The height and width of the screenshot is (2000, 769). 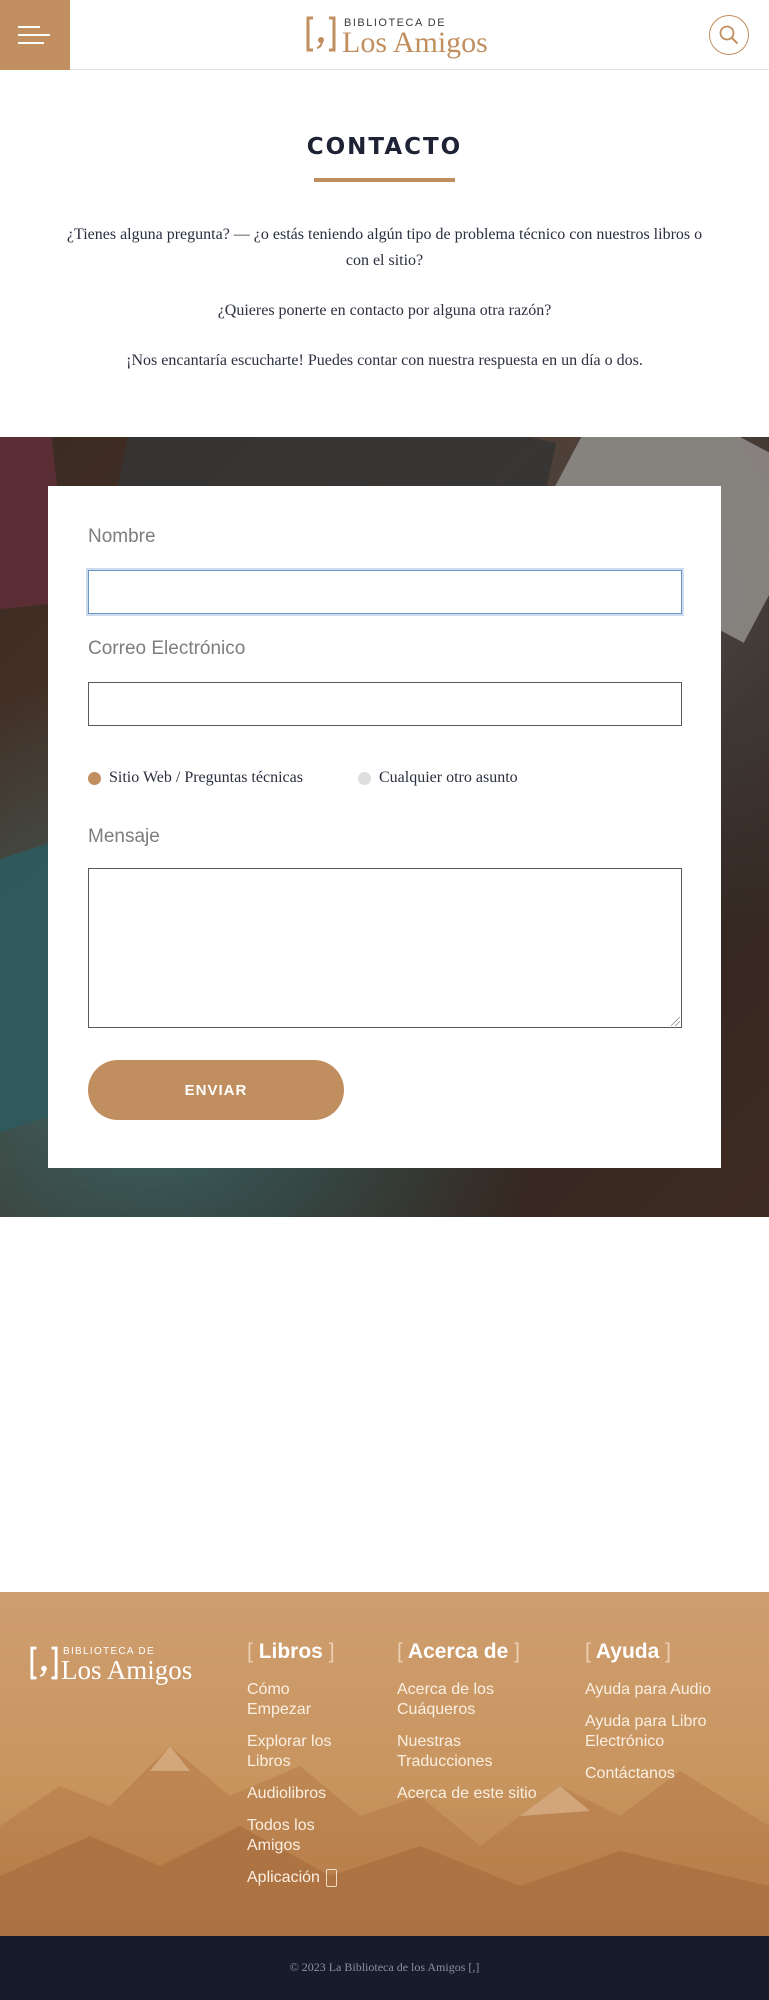 I want to click on footer-link-aplicacion-wrapper: Aplicación, so click(x=302, y=1878).